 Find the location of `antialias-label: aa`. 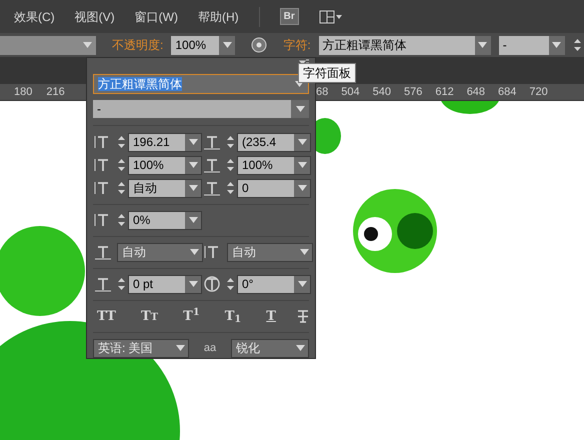

antialias-label: aa is located at coordinates (210, 348).